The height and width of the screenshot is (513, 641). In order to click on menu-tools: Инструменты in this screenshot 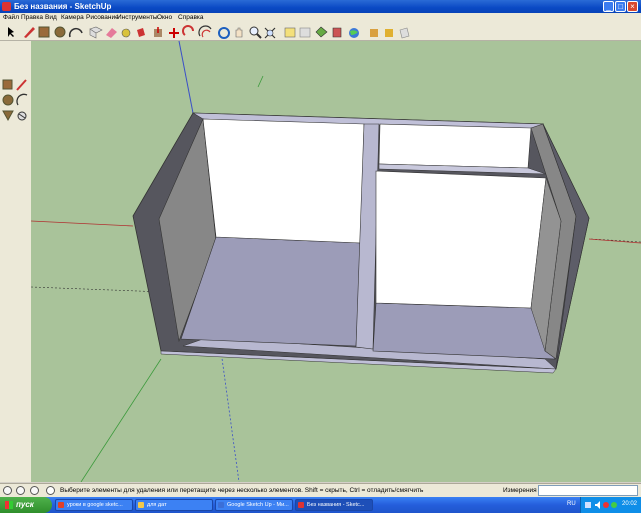, I will do `click(137, 17)`.